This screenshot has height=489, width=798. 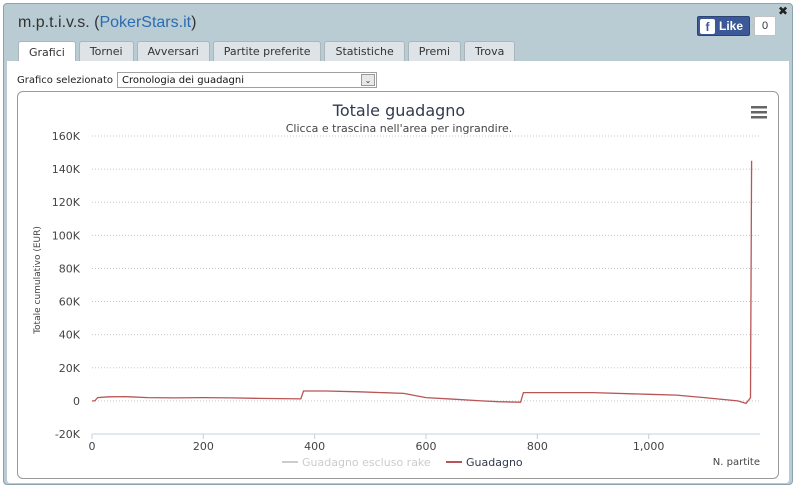 I want to click on chart-menu-icon, so click(x=759, y=112).